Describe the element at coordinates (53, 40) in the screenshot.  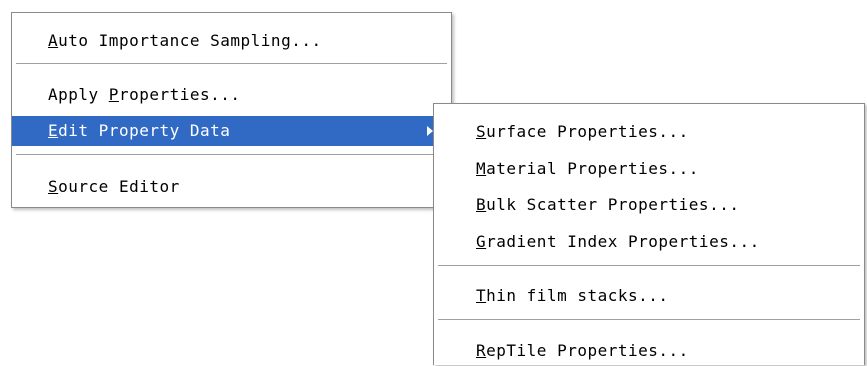
I see `mnemonic: A` at that location.